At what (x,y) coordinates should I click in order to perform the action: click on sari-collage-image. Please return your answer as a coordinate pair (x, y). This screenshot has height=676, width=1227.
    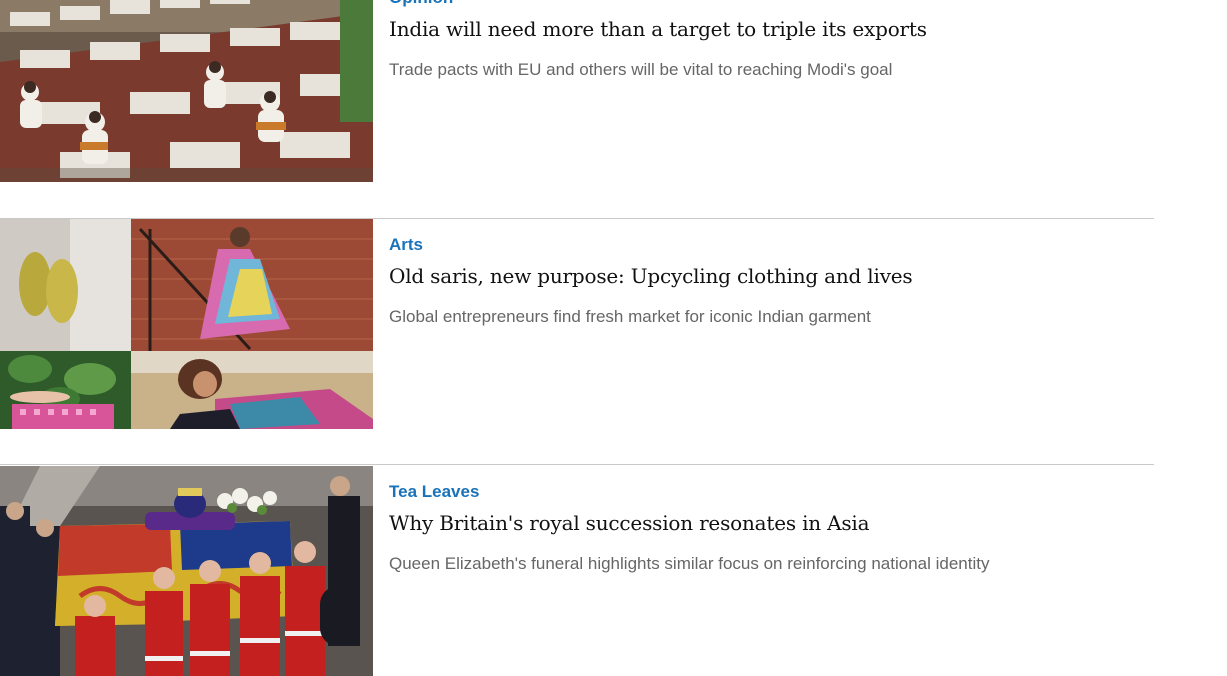
    Looking at the image, I should click on (186, 324).